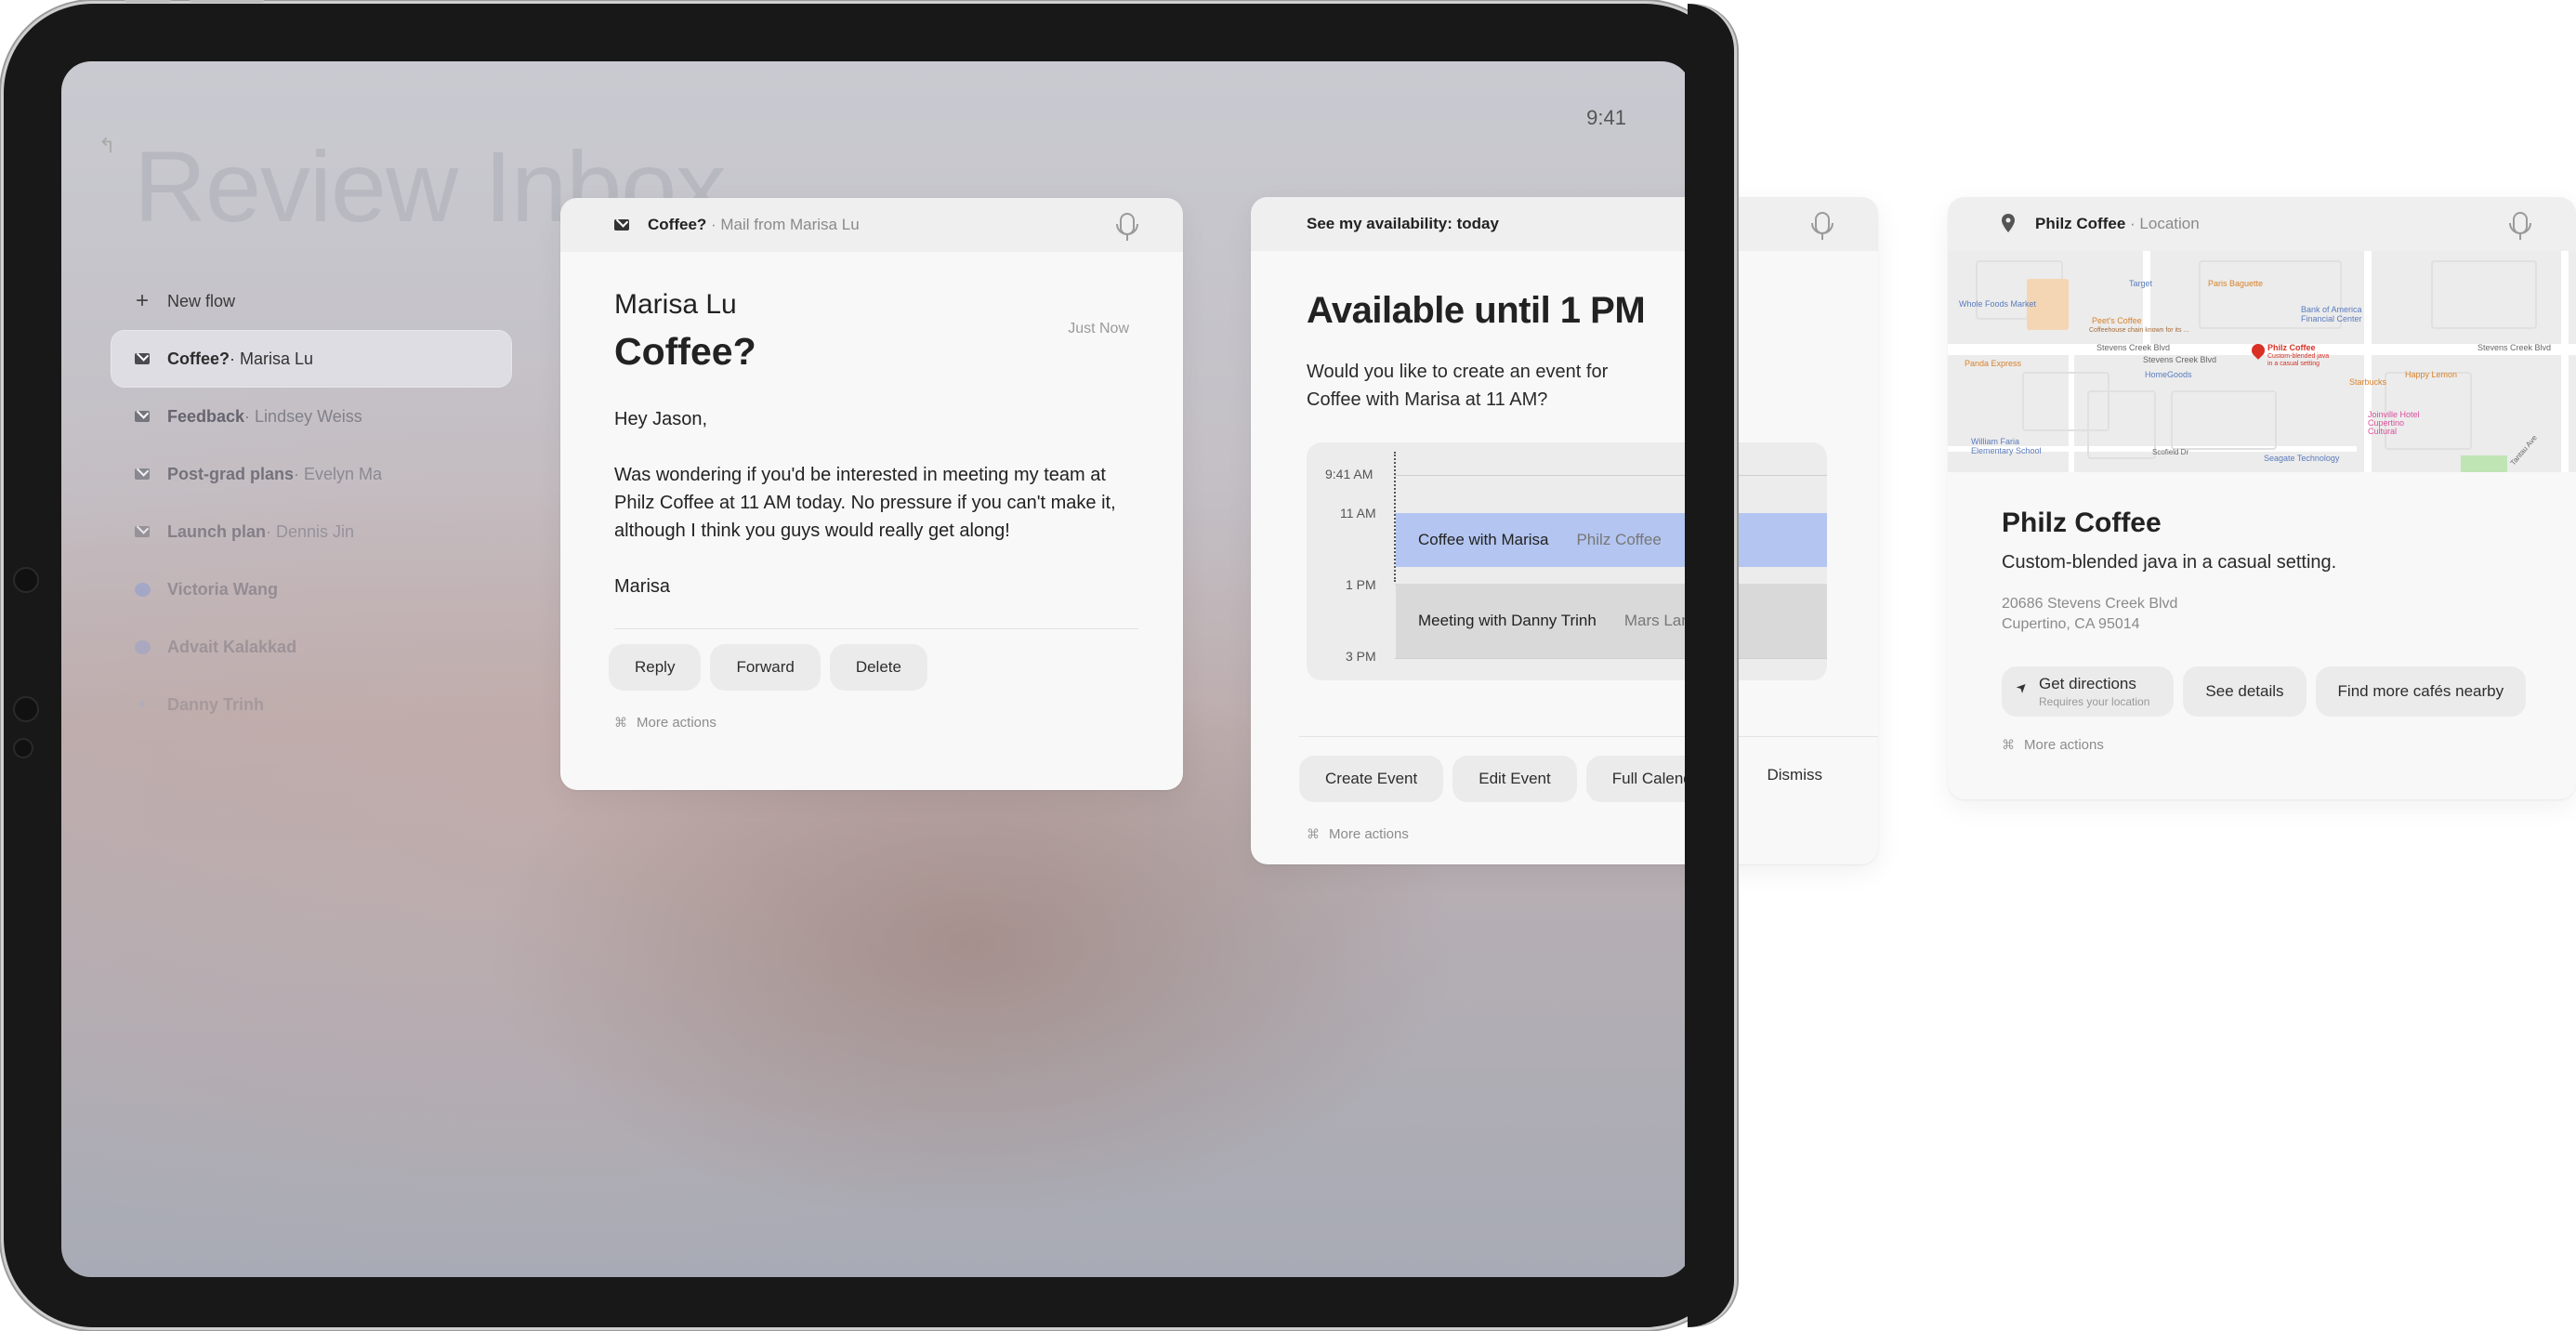 The width and height of the screenshot is (2576, 1331). What do you see at coordinates (1371, 779) in the screenshot?
I see `create-event-button: Create Event` at bounding box center [1371, 779].